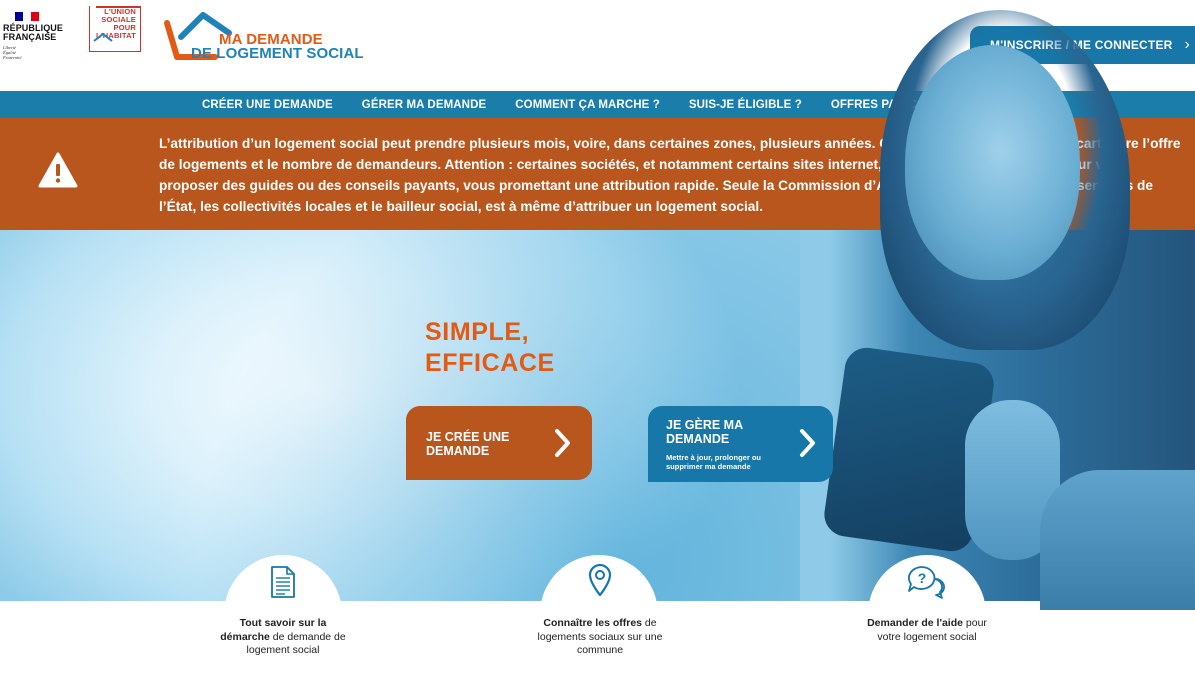  What do you see at coordinates (600, 580) in the screenshot?
I see `location-pin-icon` at bounding box center [600, 580].